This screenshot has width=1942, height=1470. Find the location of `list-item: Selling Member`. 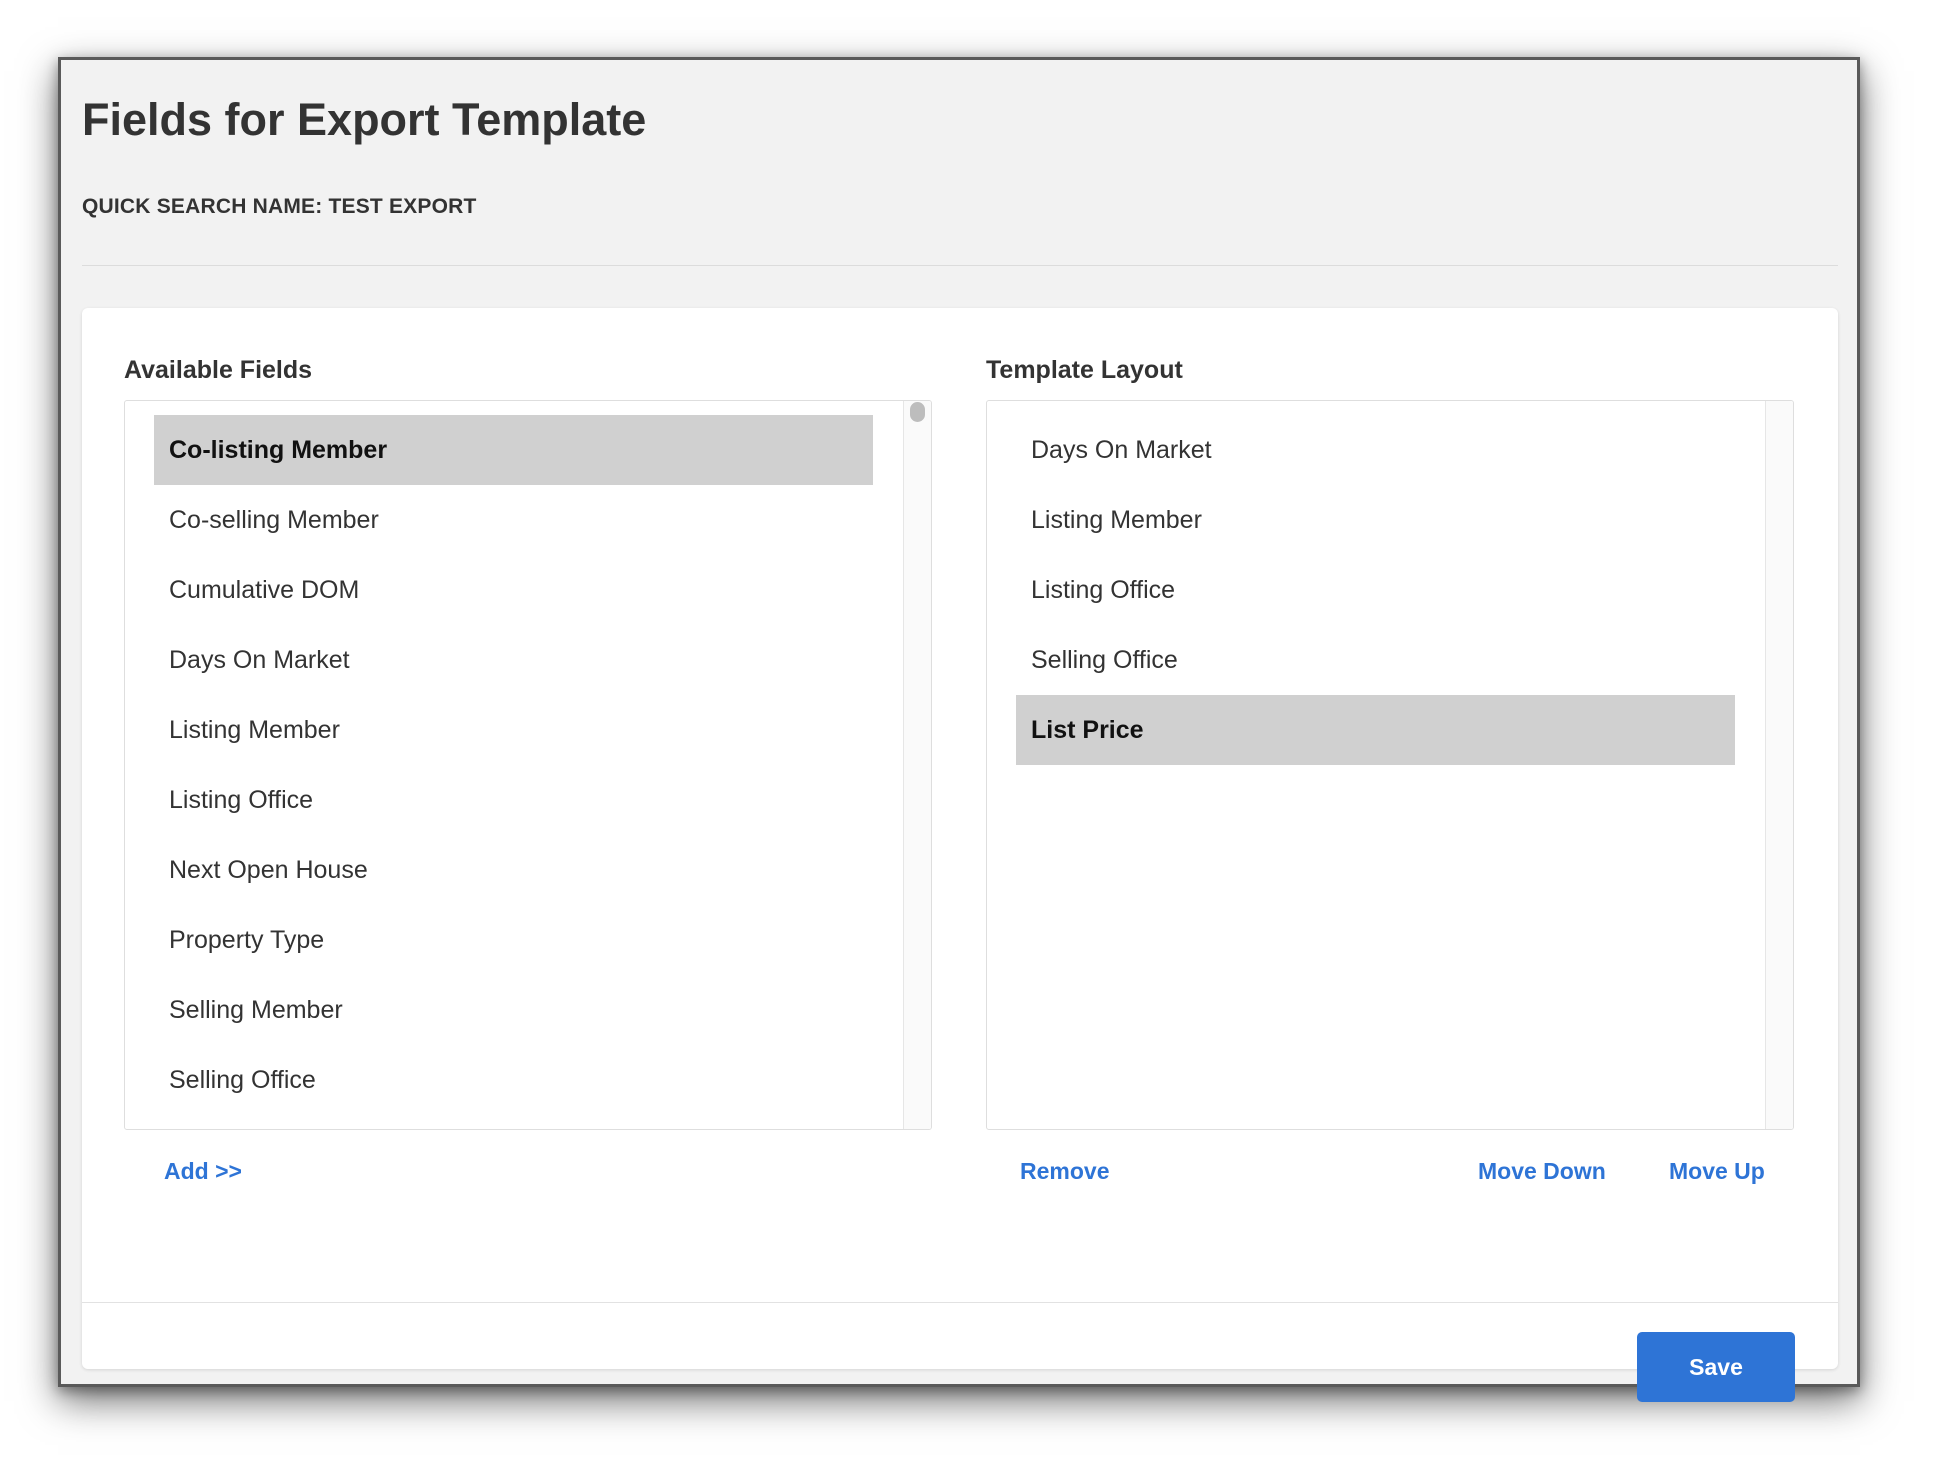

list-item: Selling Member is located at coordinates (513, 1010).